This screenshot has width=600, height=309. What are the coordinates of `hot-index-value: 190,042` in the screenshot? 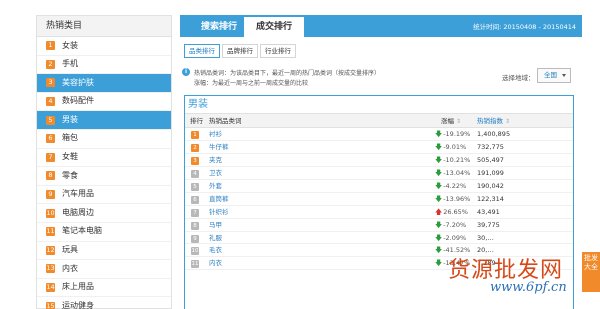 It's located at (490, 185).